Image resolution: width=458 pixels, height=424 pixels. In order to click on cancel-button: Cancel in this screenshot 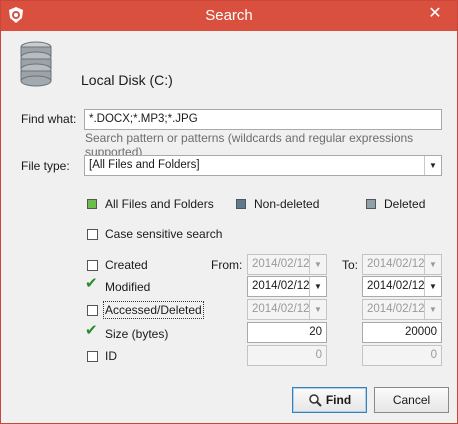, I will do `click(411, 400)`.